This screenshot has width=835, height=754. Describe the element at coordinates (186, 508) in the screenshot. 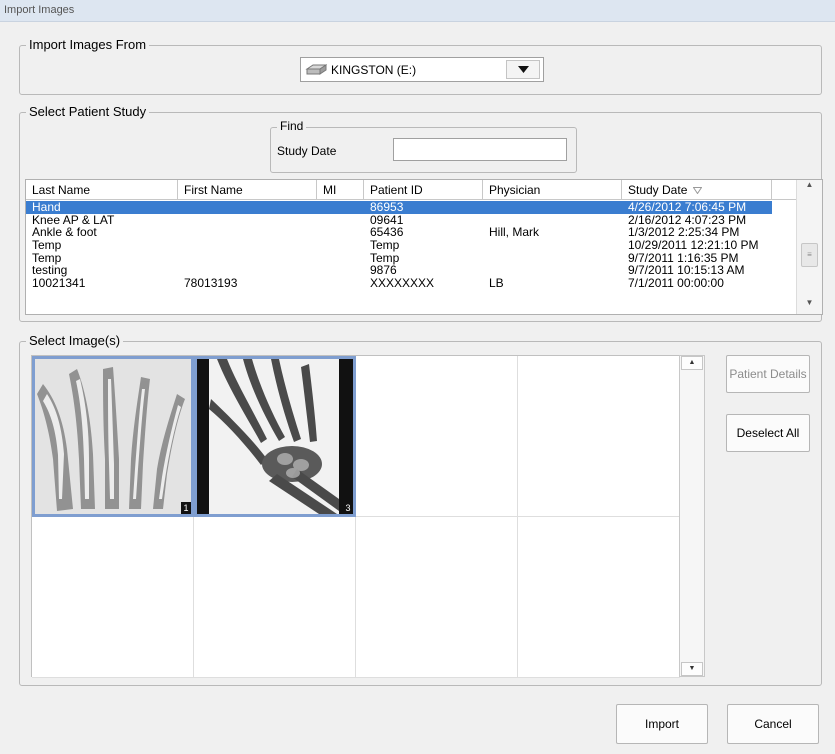

I see `image-number-badge: 1` at that location.